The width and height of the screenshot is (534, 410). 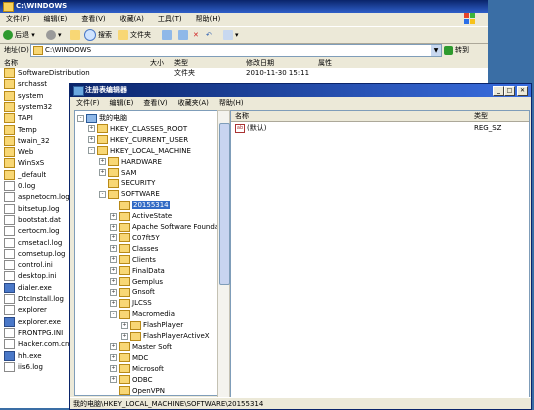 I want to click on file-list-item: DtcInstall.log, so click(x=34, y=299).